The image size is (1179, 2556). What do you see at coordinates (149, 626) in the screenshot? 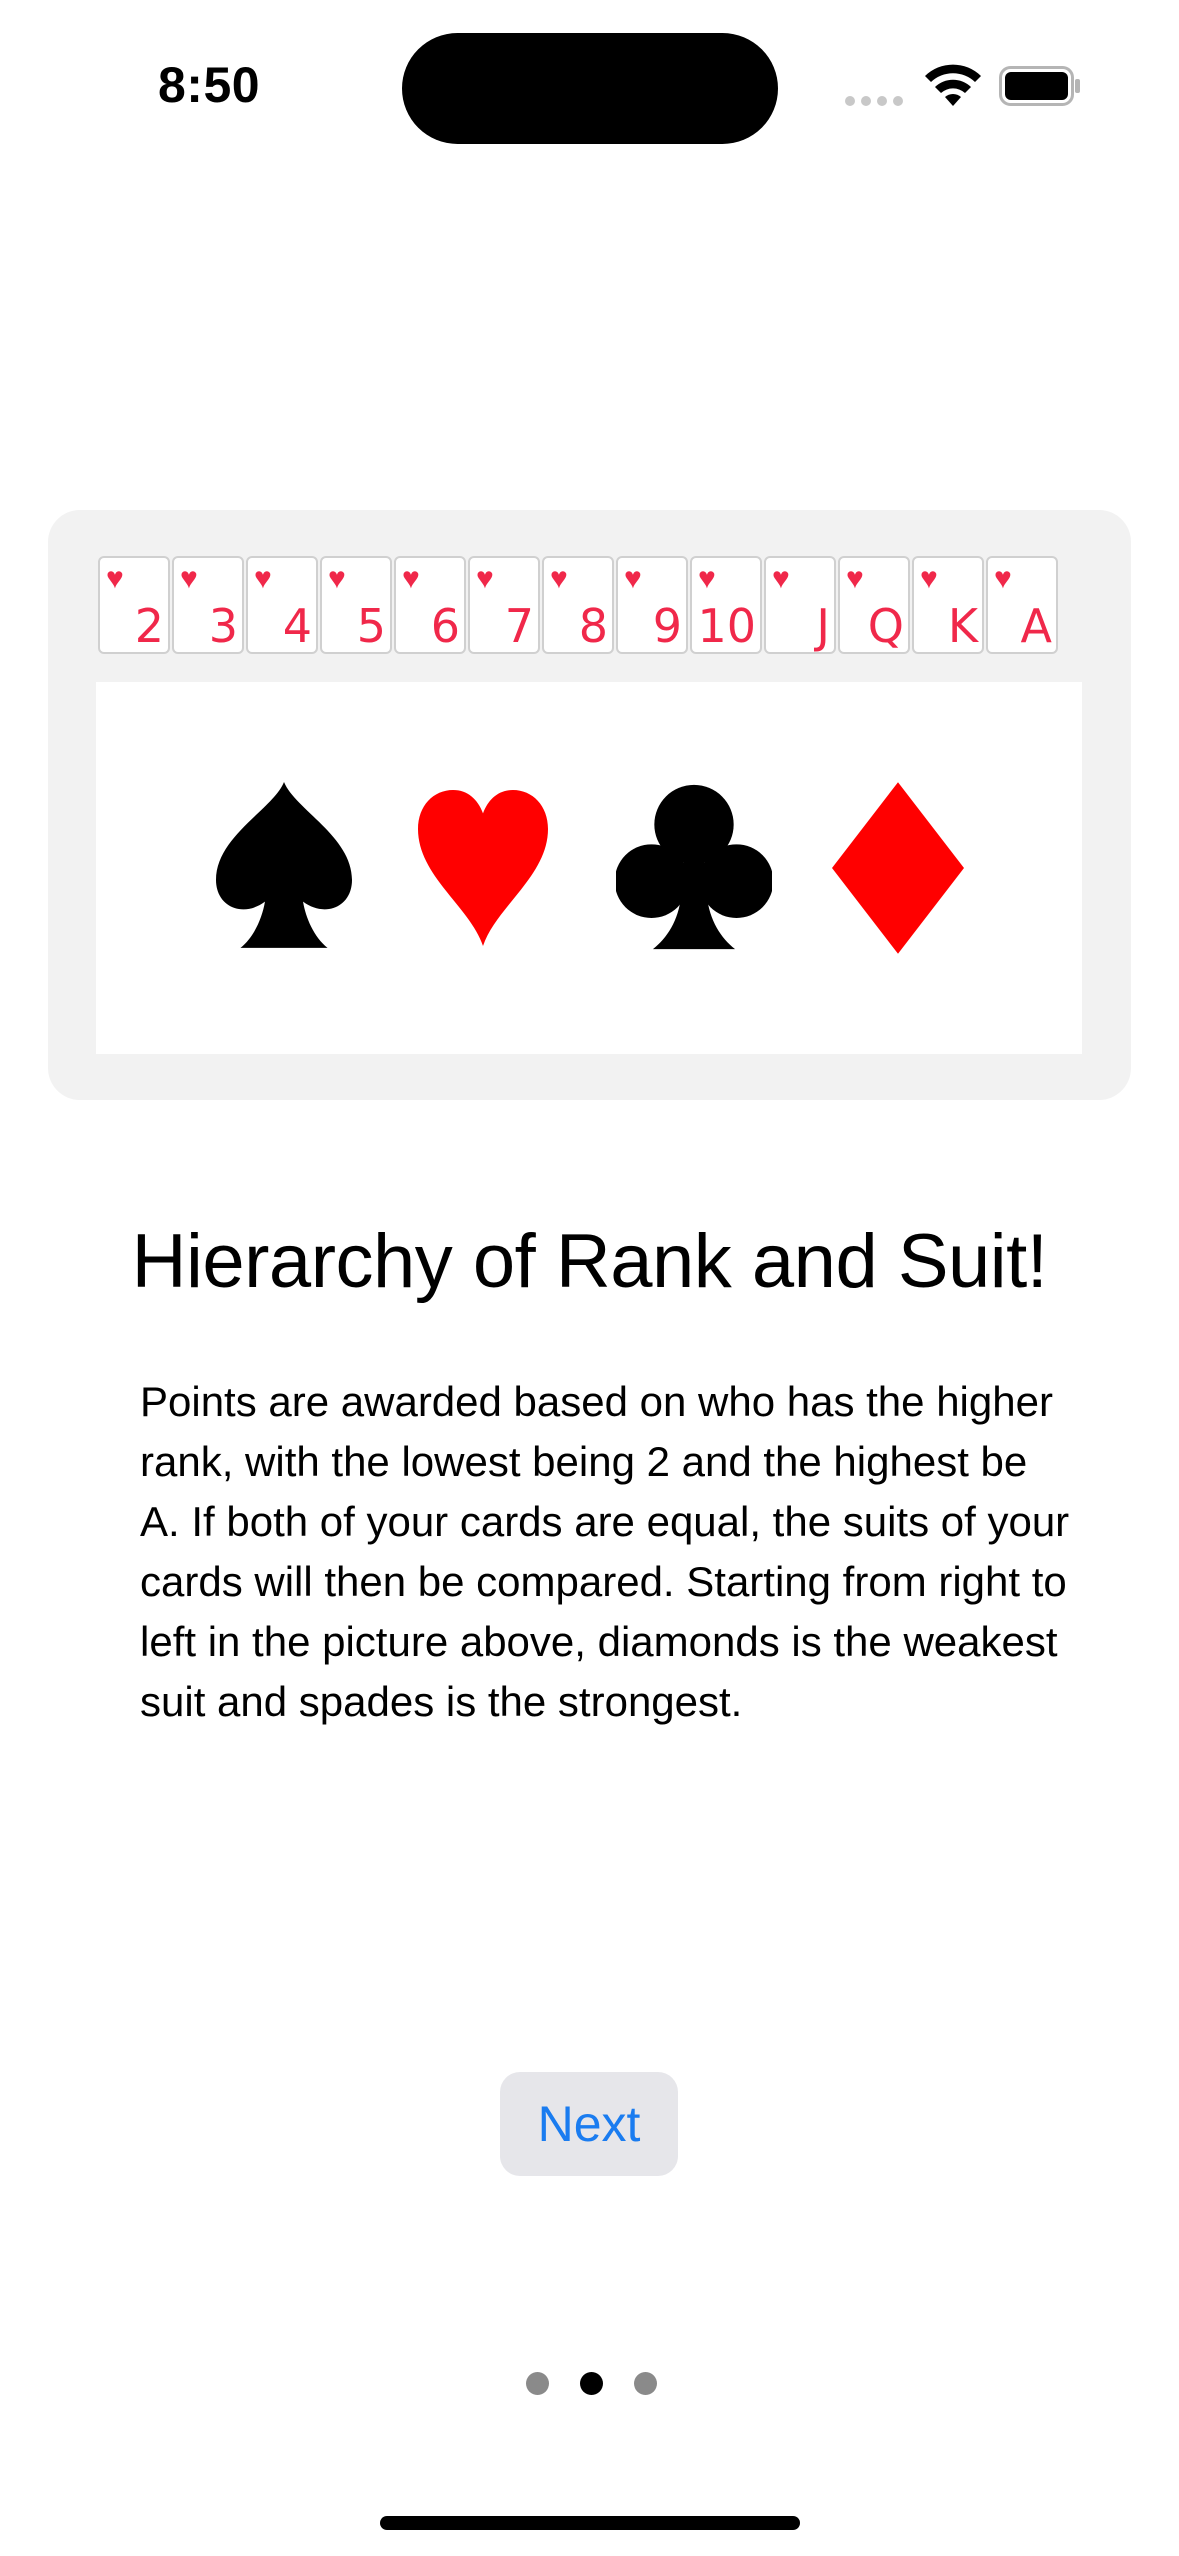
I see `card-rank: 2` at bounding box center [149, 626].